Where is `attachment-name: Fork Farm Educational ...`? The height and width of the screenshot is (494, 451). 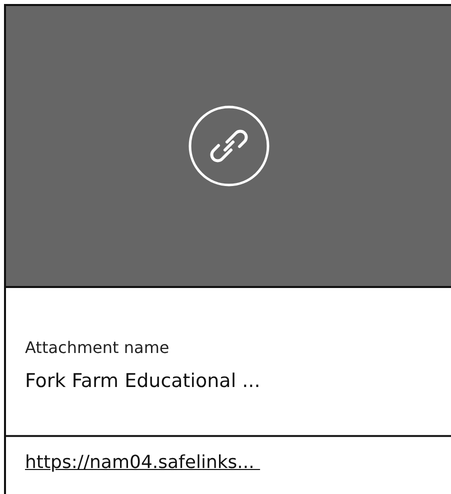 attachment-name: Fork Farm Educational ... is located at coordinates (142, 381).